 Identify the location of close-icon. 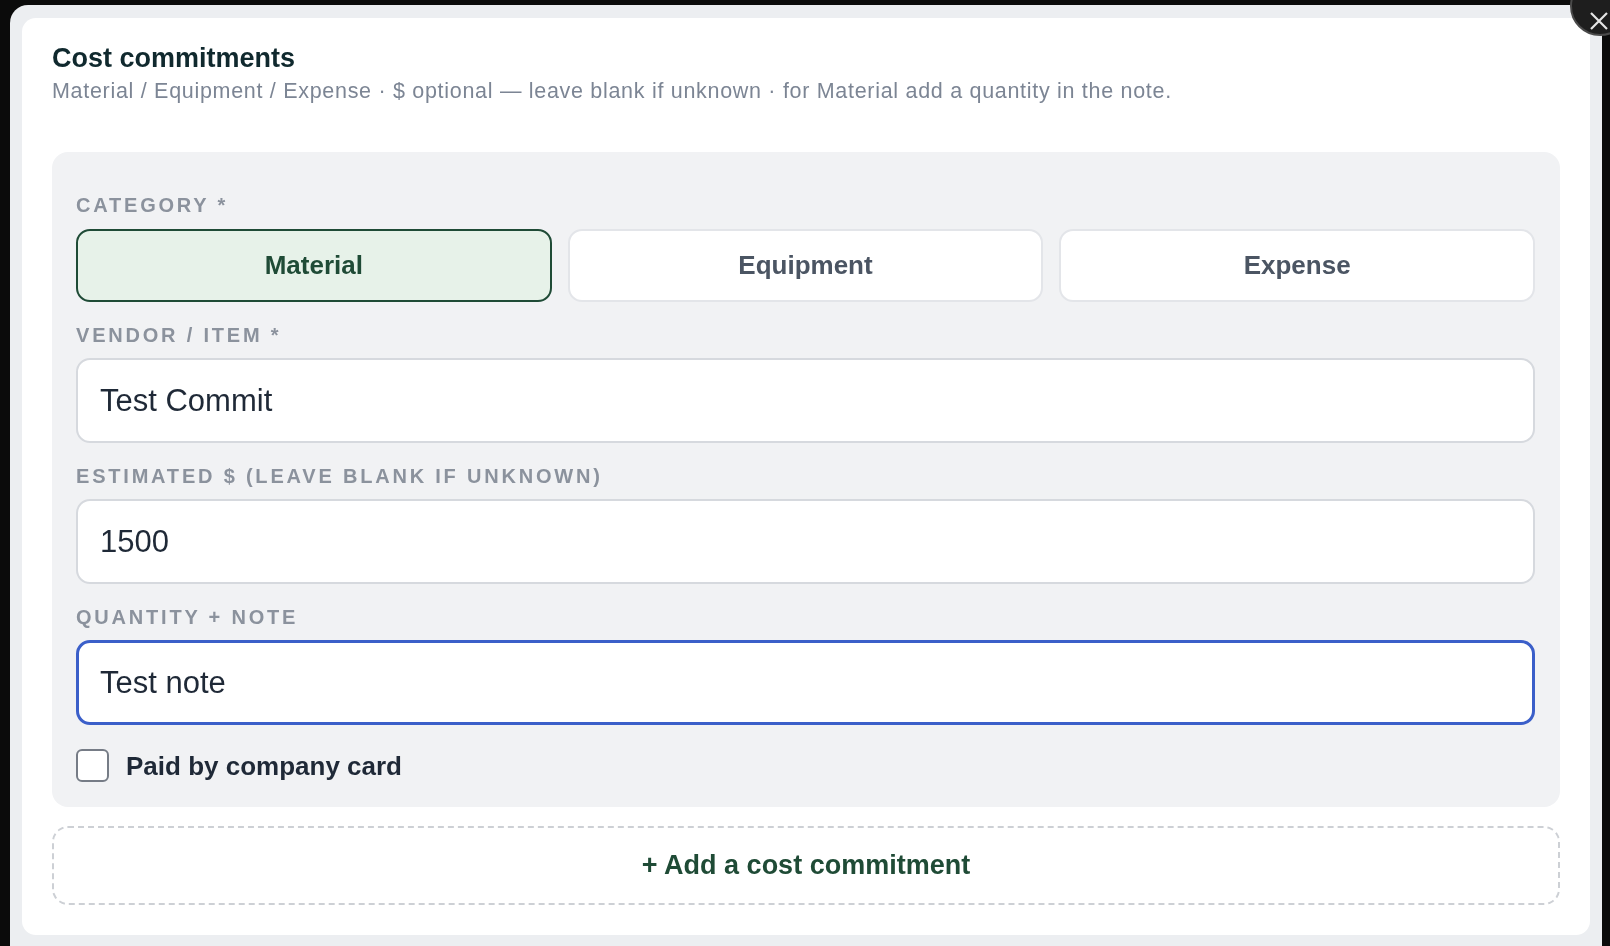
(1599, 21).